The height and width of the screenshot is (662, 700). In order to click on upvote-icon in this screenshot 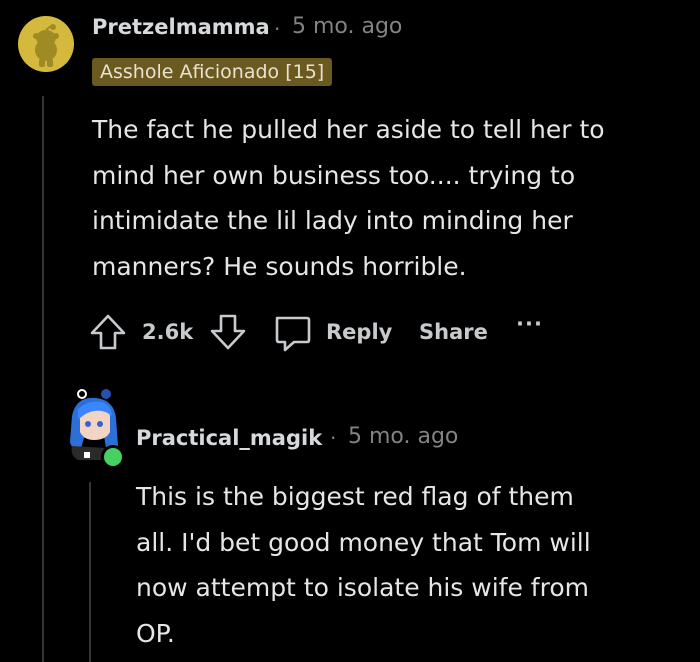, I will do `click(108, 332)`.